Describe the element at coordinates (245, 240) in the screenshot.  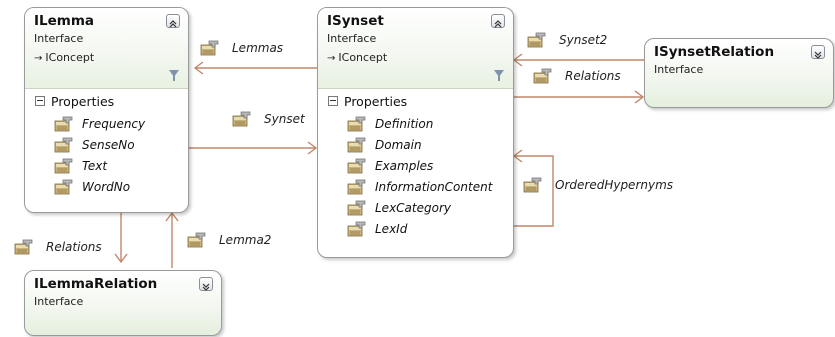
I see `label-lemma2-text: Lemma2` at that location.